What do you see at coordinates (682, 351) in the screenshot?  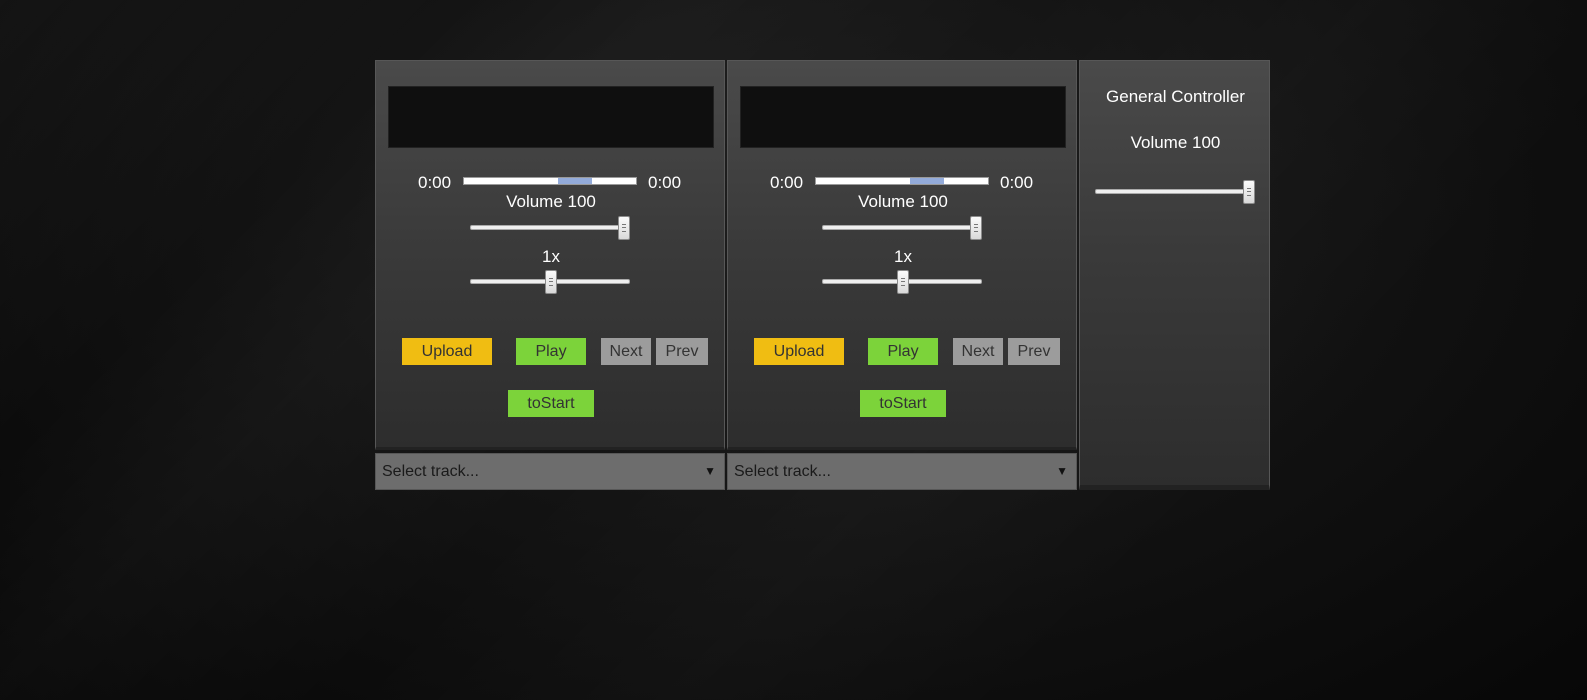 I see `deck-1-prev-button: Prev` at bounding box center [682, 351].